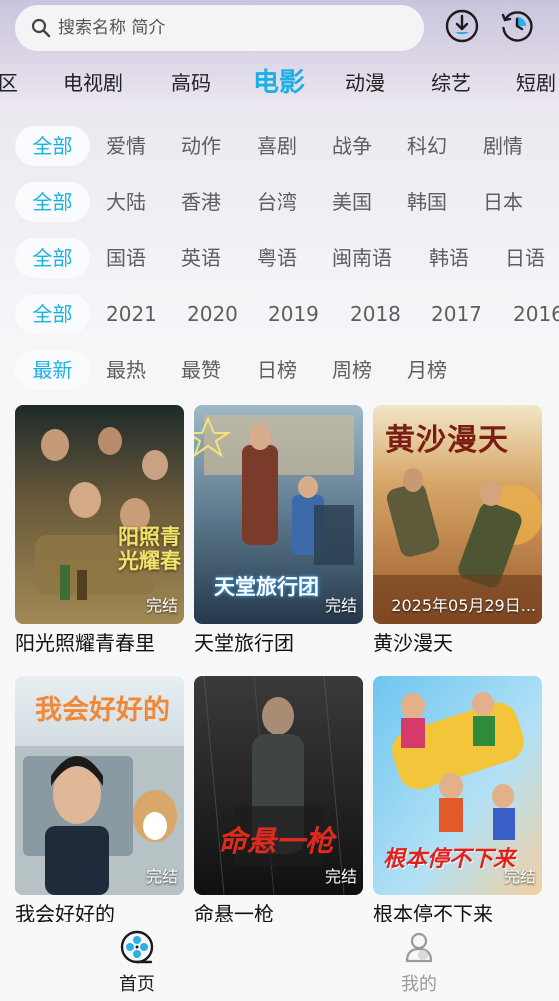 The width and height of the screenshot is (559, 1001). Describe the element at coordinates (137, 947) in the screenshot. I see `film-reel-icon` at that location.